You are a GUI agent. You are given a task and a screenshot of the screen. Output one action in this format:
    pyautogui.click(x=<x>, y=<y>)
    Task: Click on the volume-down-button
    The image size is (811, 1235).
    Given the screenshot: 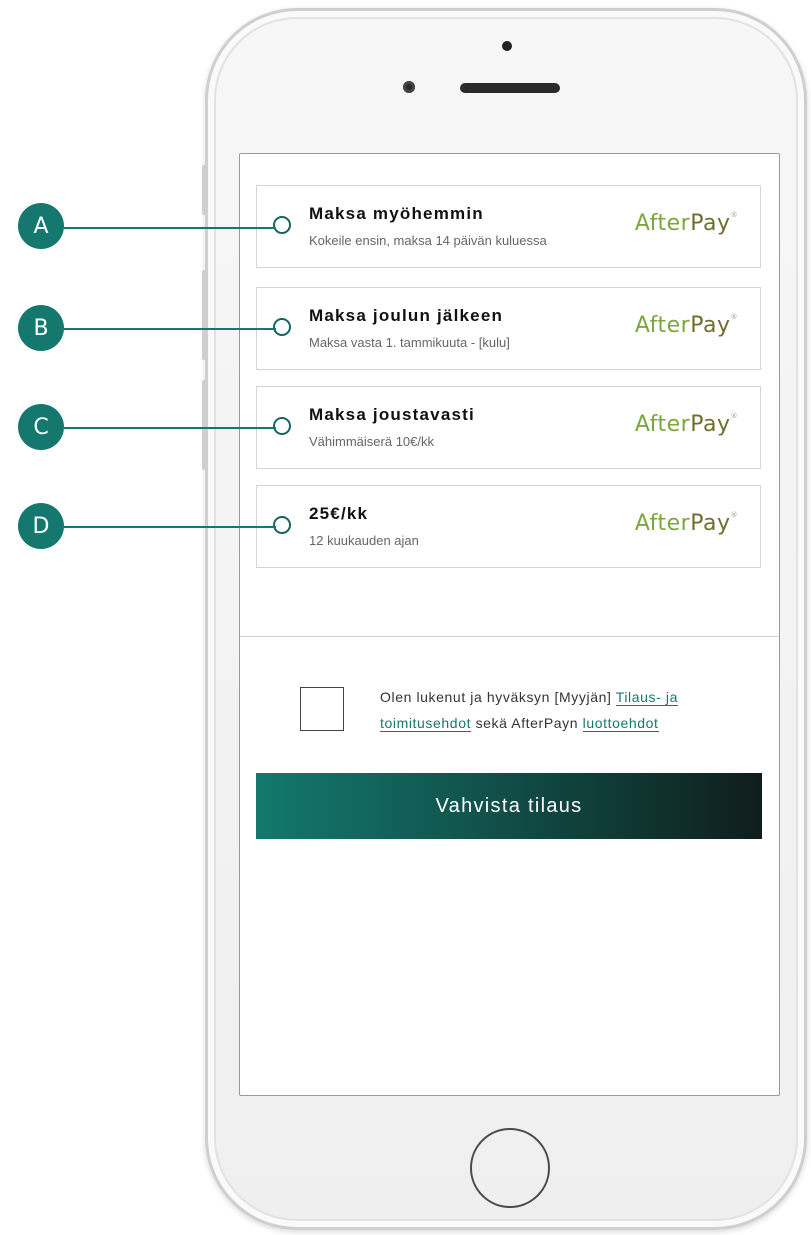 What is the action you would take?
    pyautogui.click(x=204, y=425)
    